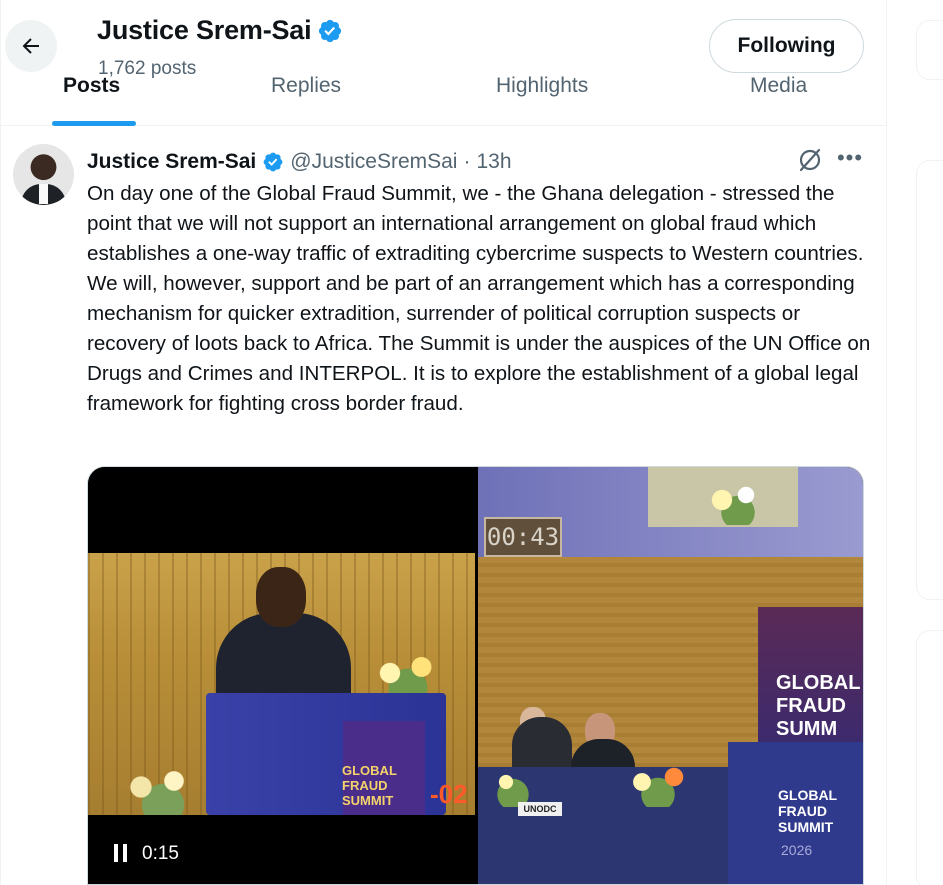 The height and width of the screenshot is (885, 943). Describe the element at coordinates (786, 46) in the screenshot. I see `following-button: Following` at that location.